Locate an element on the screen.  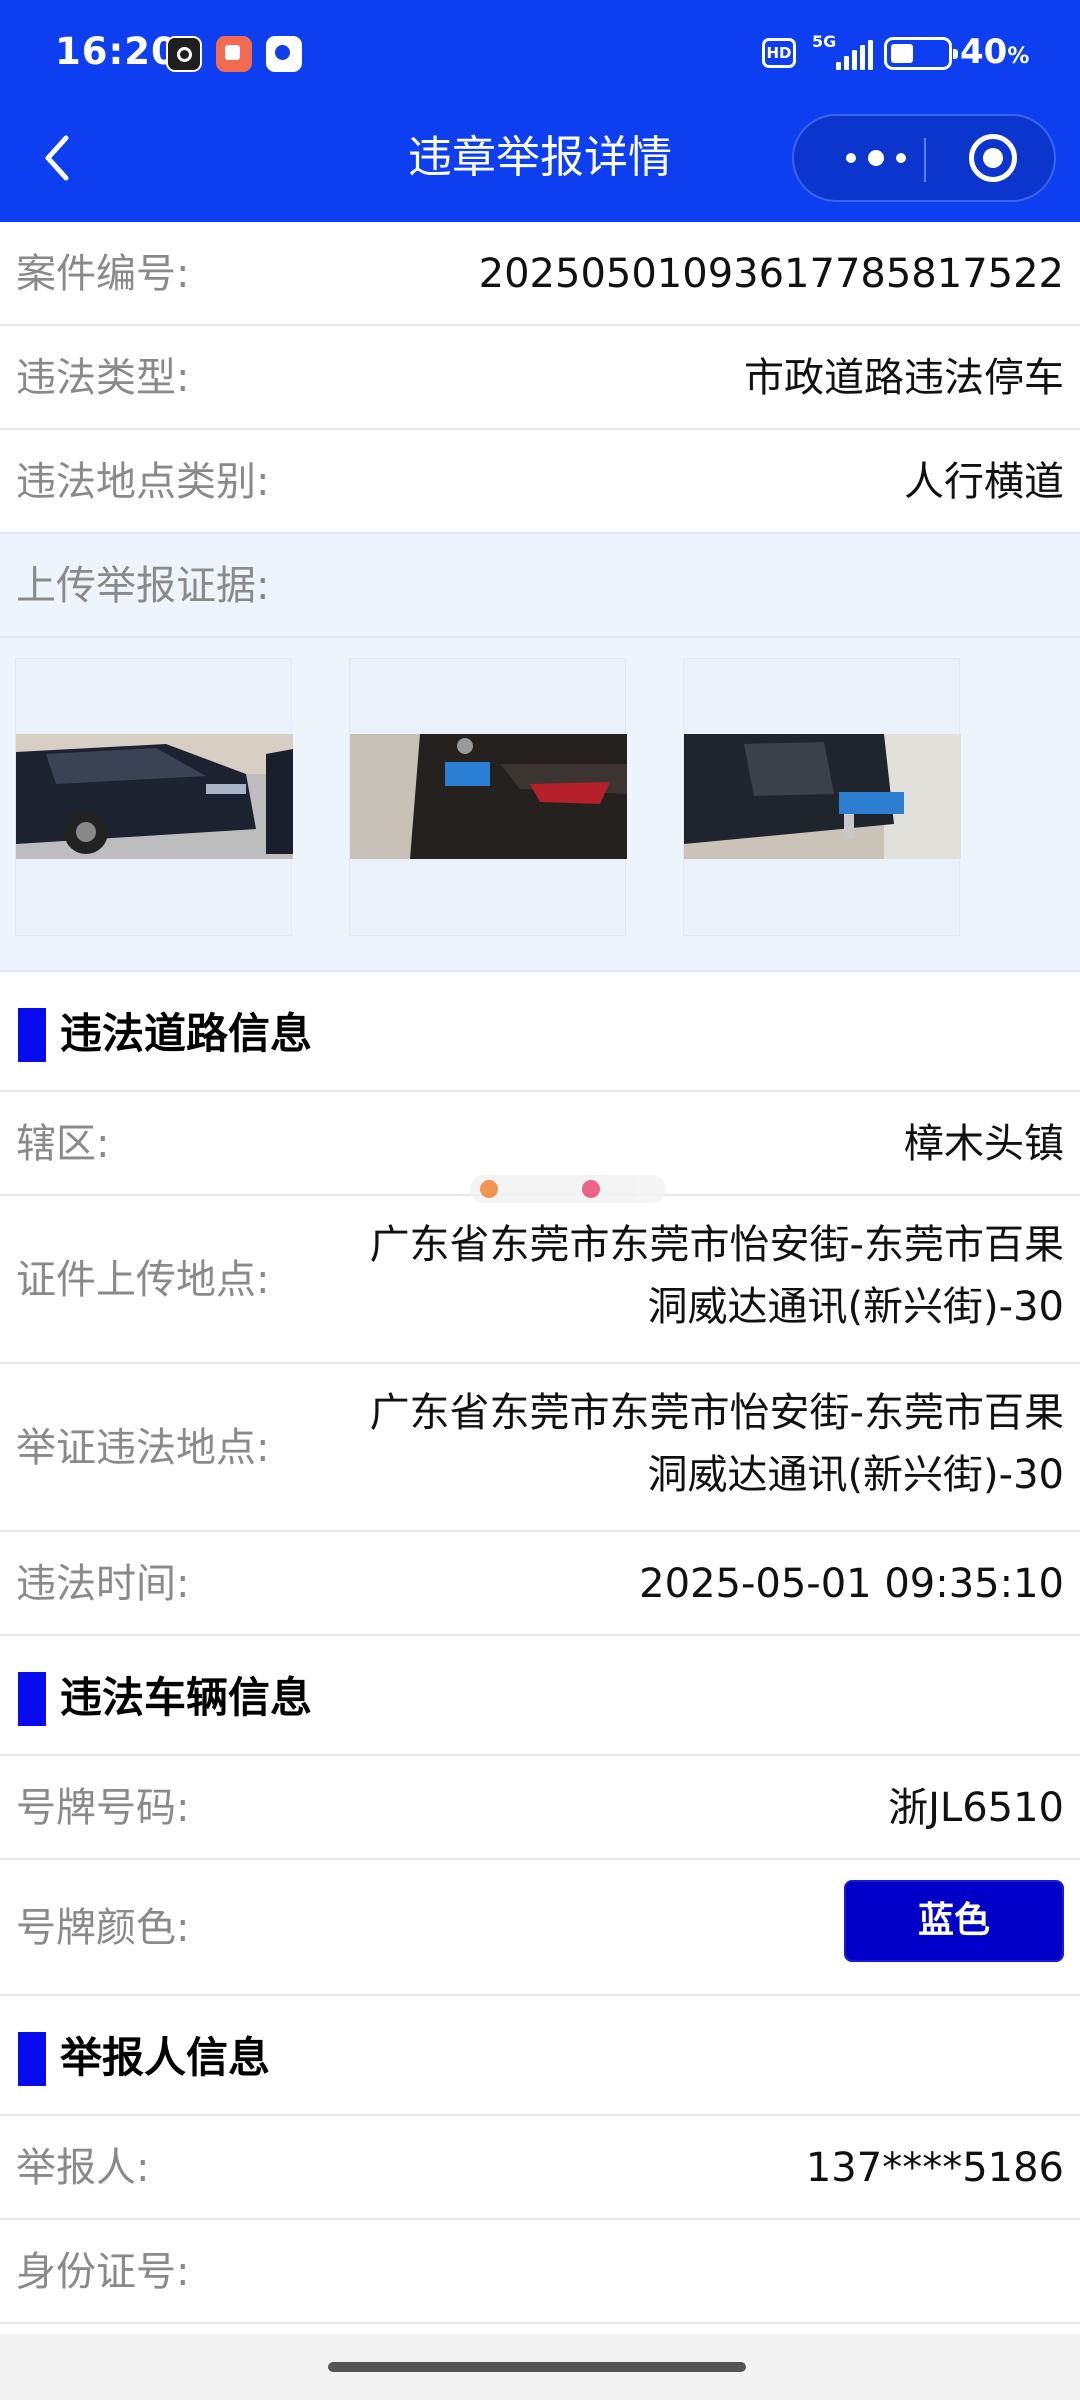
road-info-title: 违法道路信息 is located at coordinates (186, 1033).